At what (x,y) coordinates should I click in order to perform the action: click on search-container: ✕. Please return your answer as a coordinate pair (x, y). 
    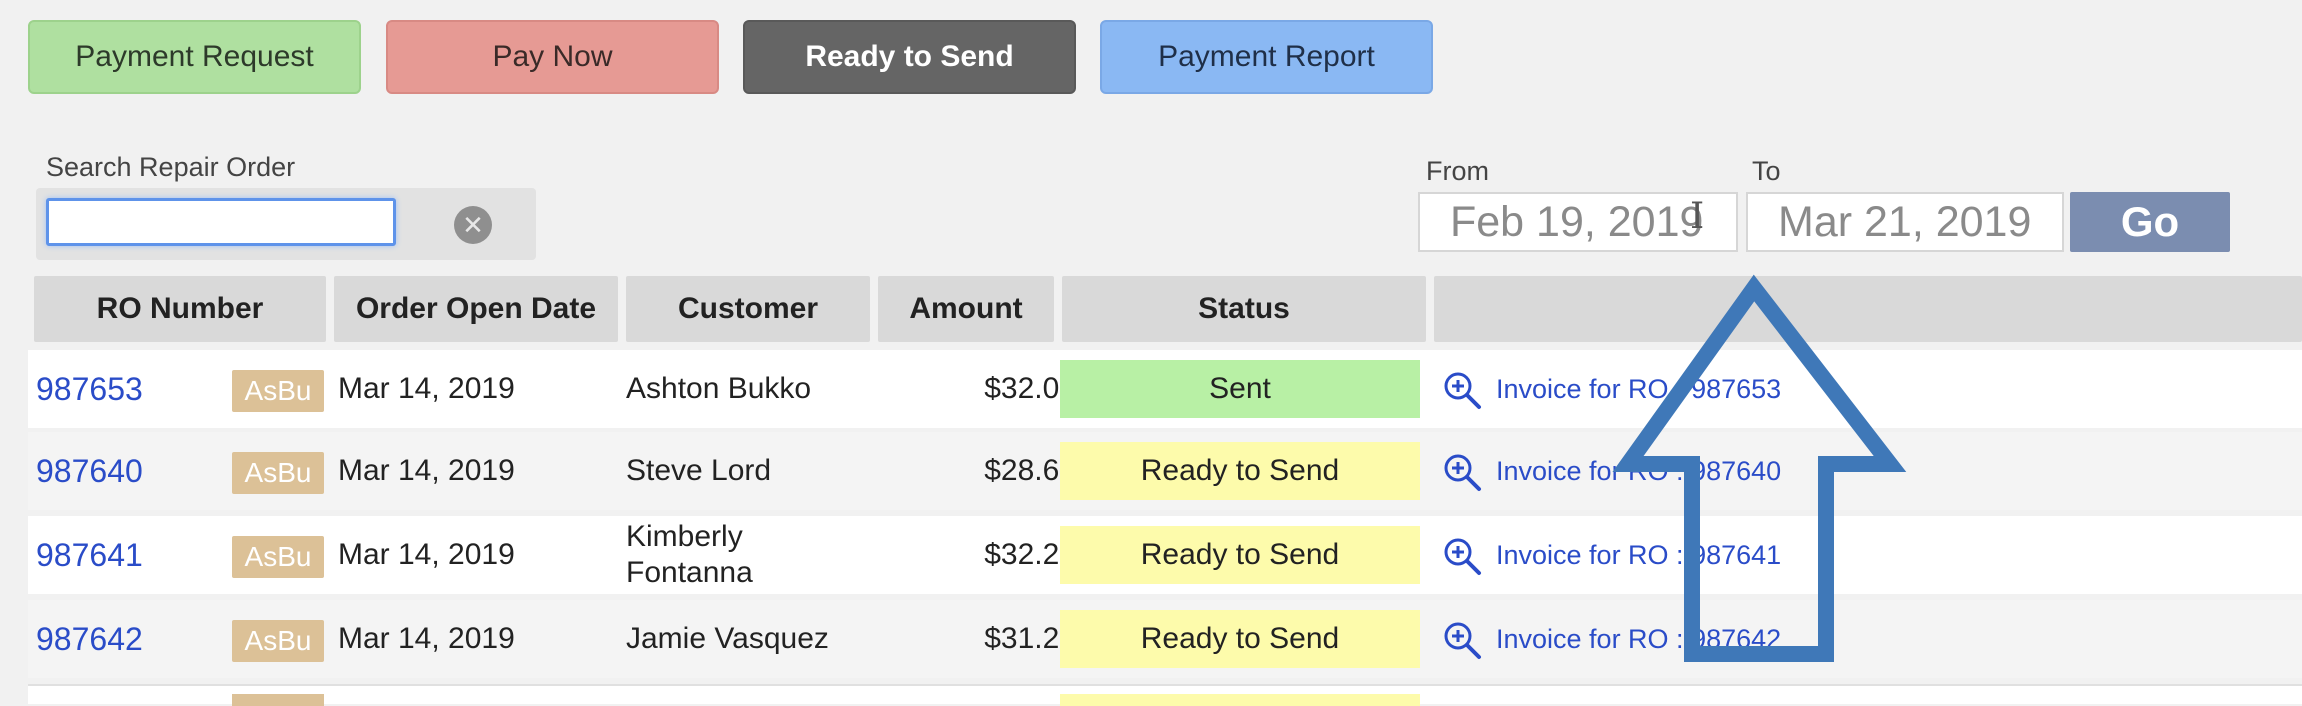
    Looking at the image, I should click on (286, 224).